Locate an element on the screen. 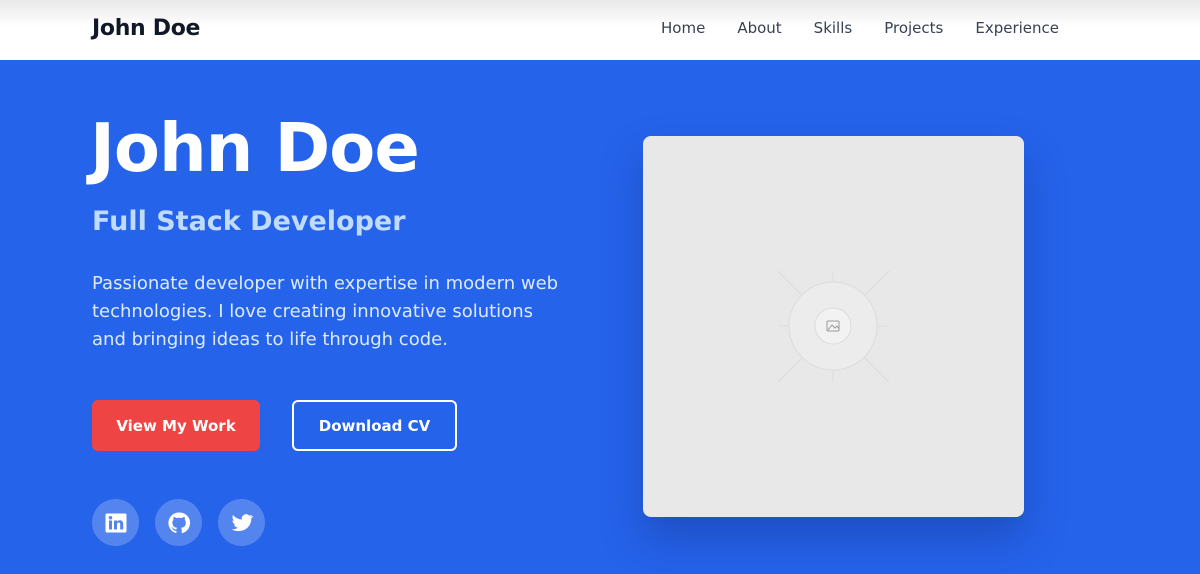  hero-role: Full Stack Developer is located at coordinates (249, 221).